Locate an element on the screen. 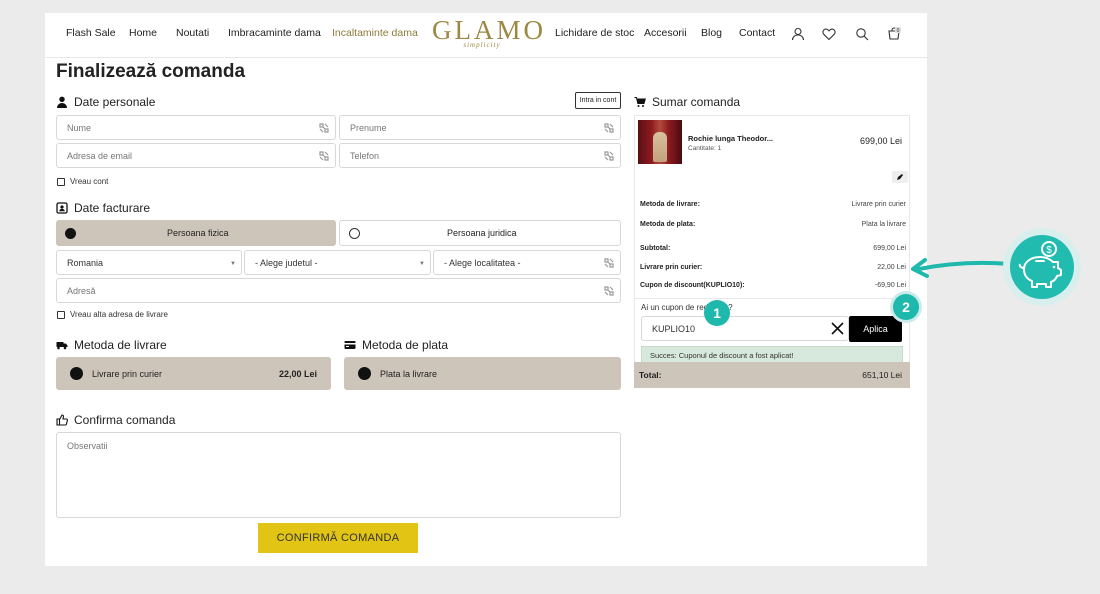 This screenshot has height=594, width=1100. row-label: Metoda de plata: is located at coordinates (668, 224).